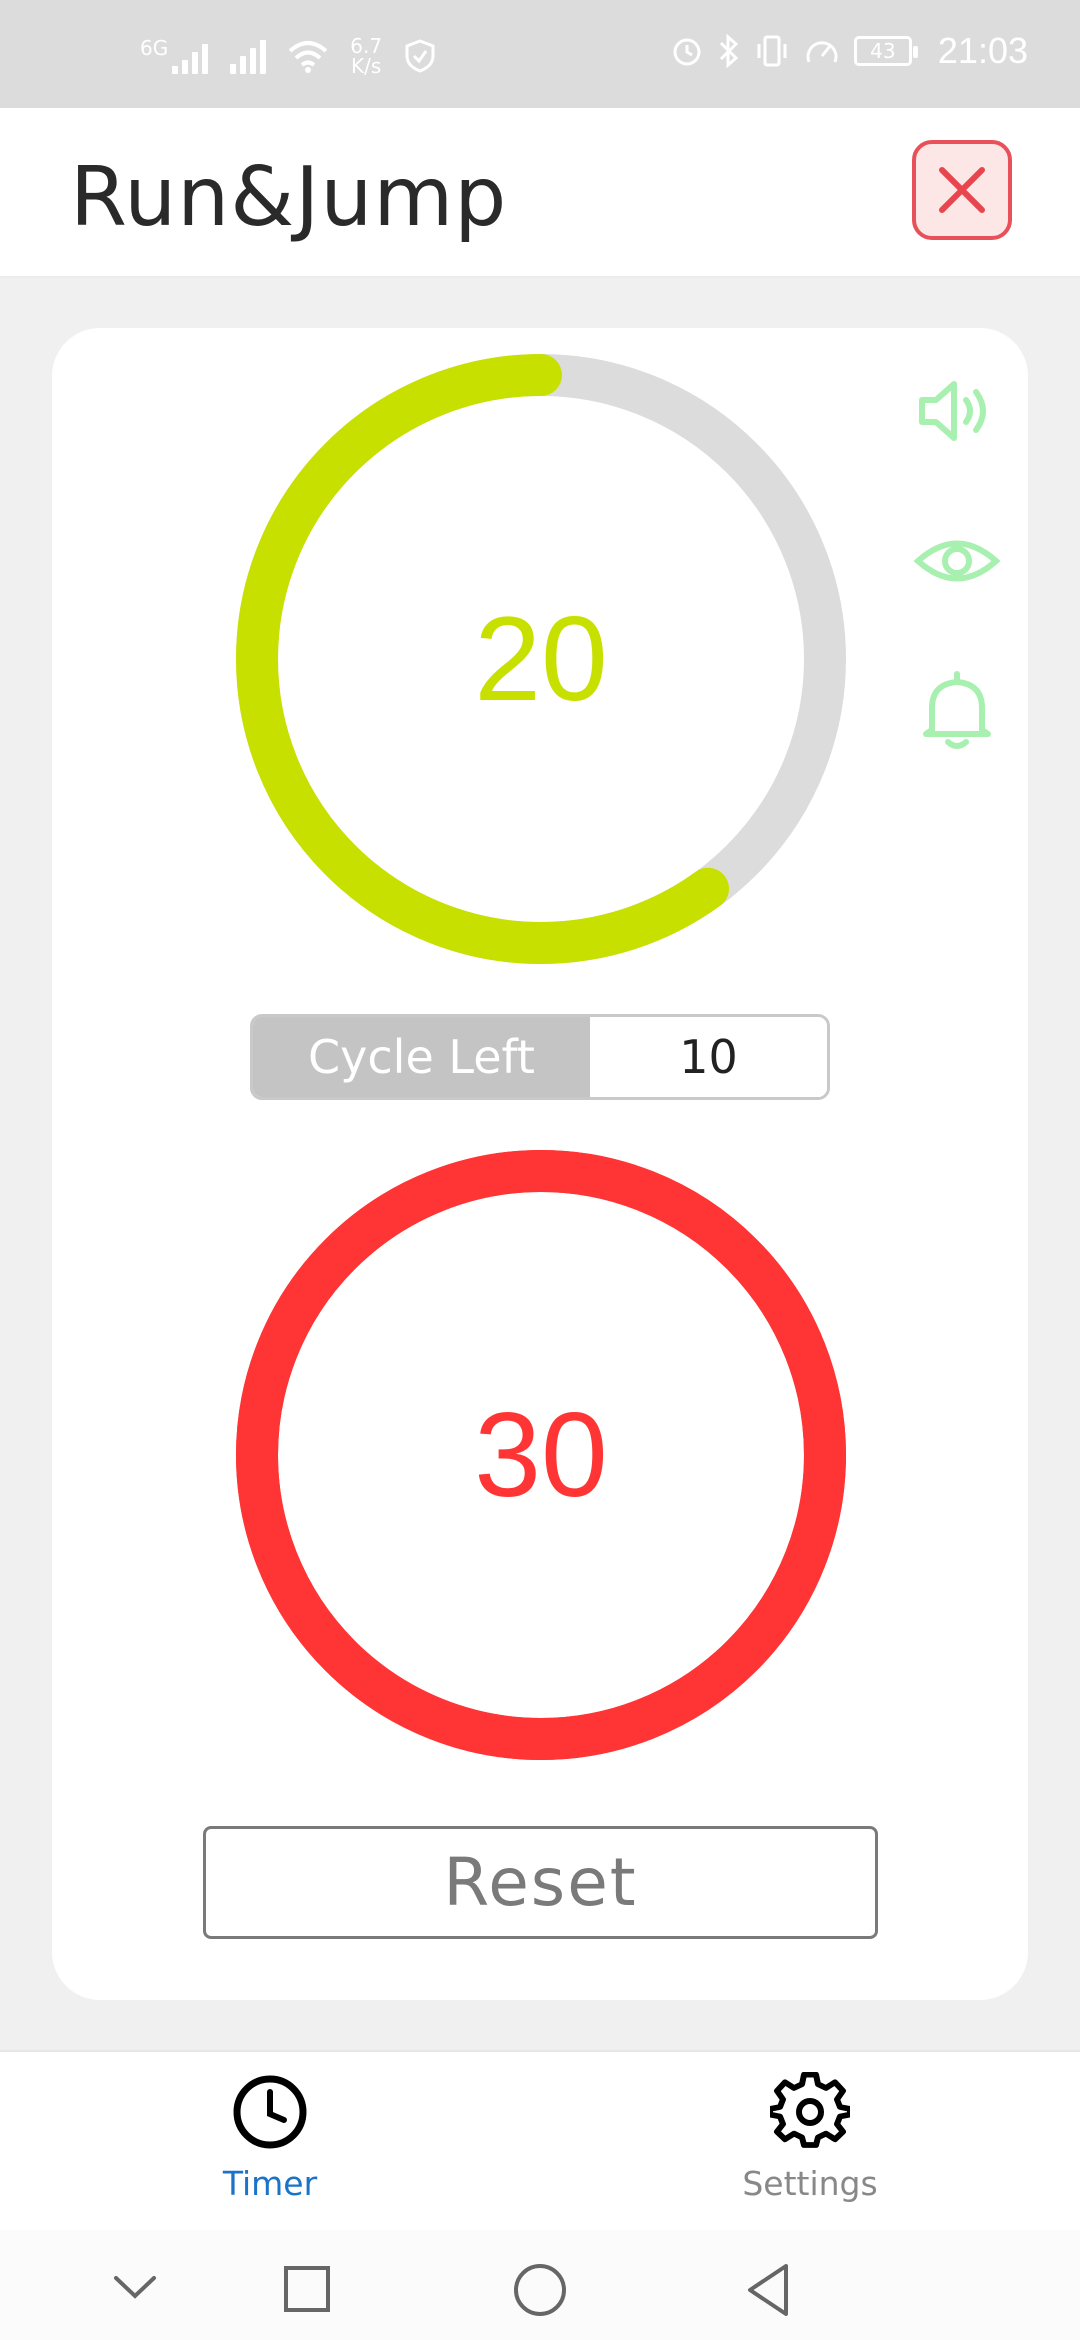  What do you see at coordinates (174, 55) in the screenshot?
I see `signal-icon: 6G` at bounding box center [174, 55].